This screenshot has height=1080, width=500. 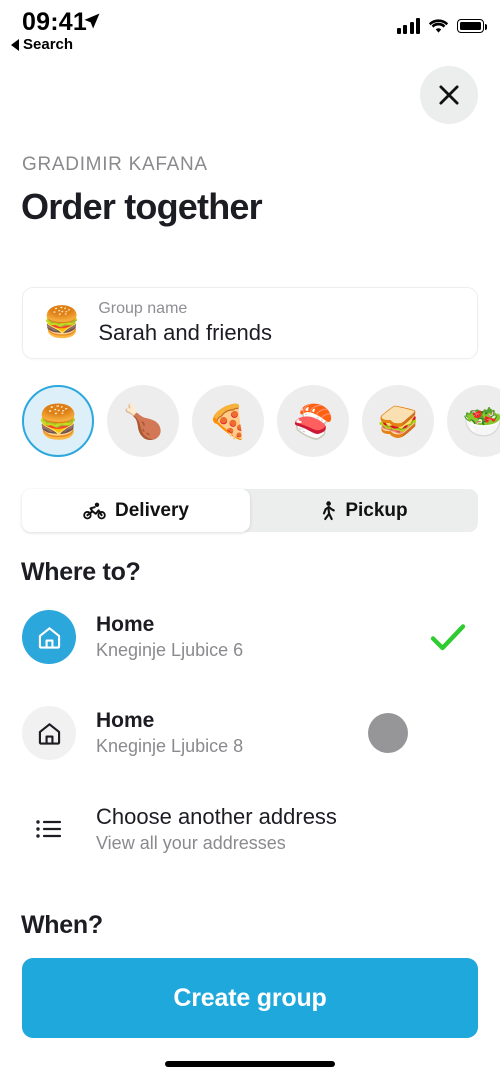 What do you see at coordinates (15, 44) in the screenshot?
I see `back-caret-icon` at bounding box center [15, 44].